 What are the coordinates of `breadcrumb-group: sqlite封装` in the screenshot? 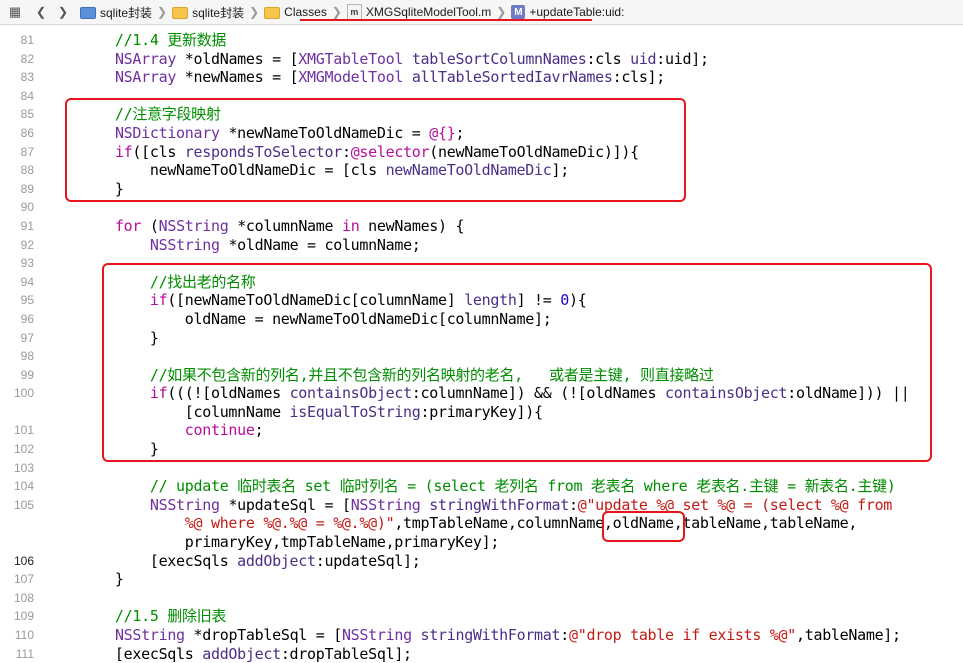 It's located at (208, 12).